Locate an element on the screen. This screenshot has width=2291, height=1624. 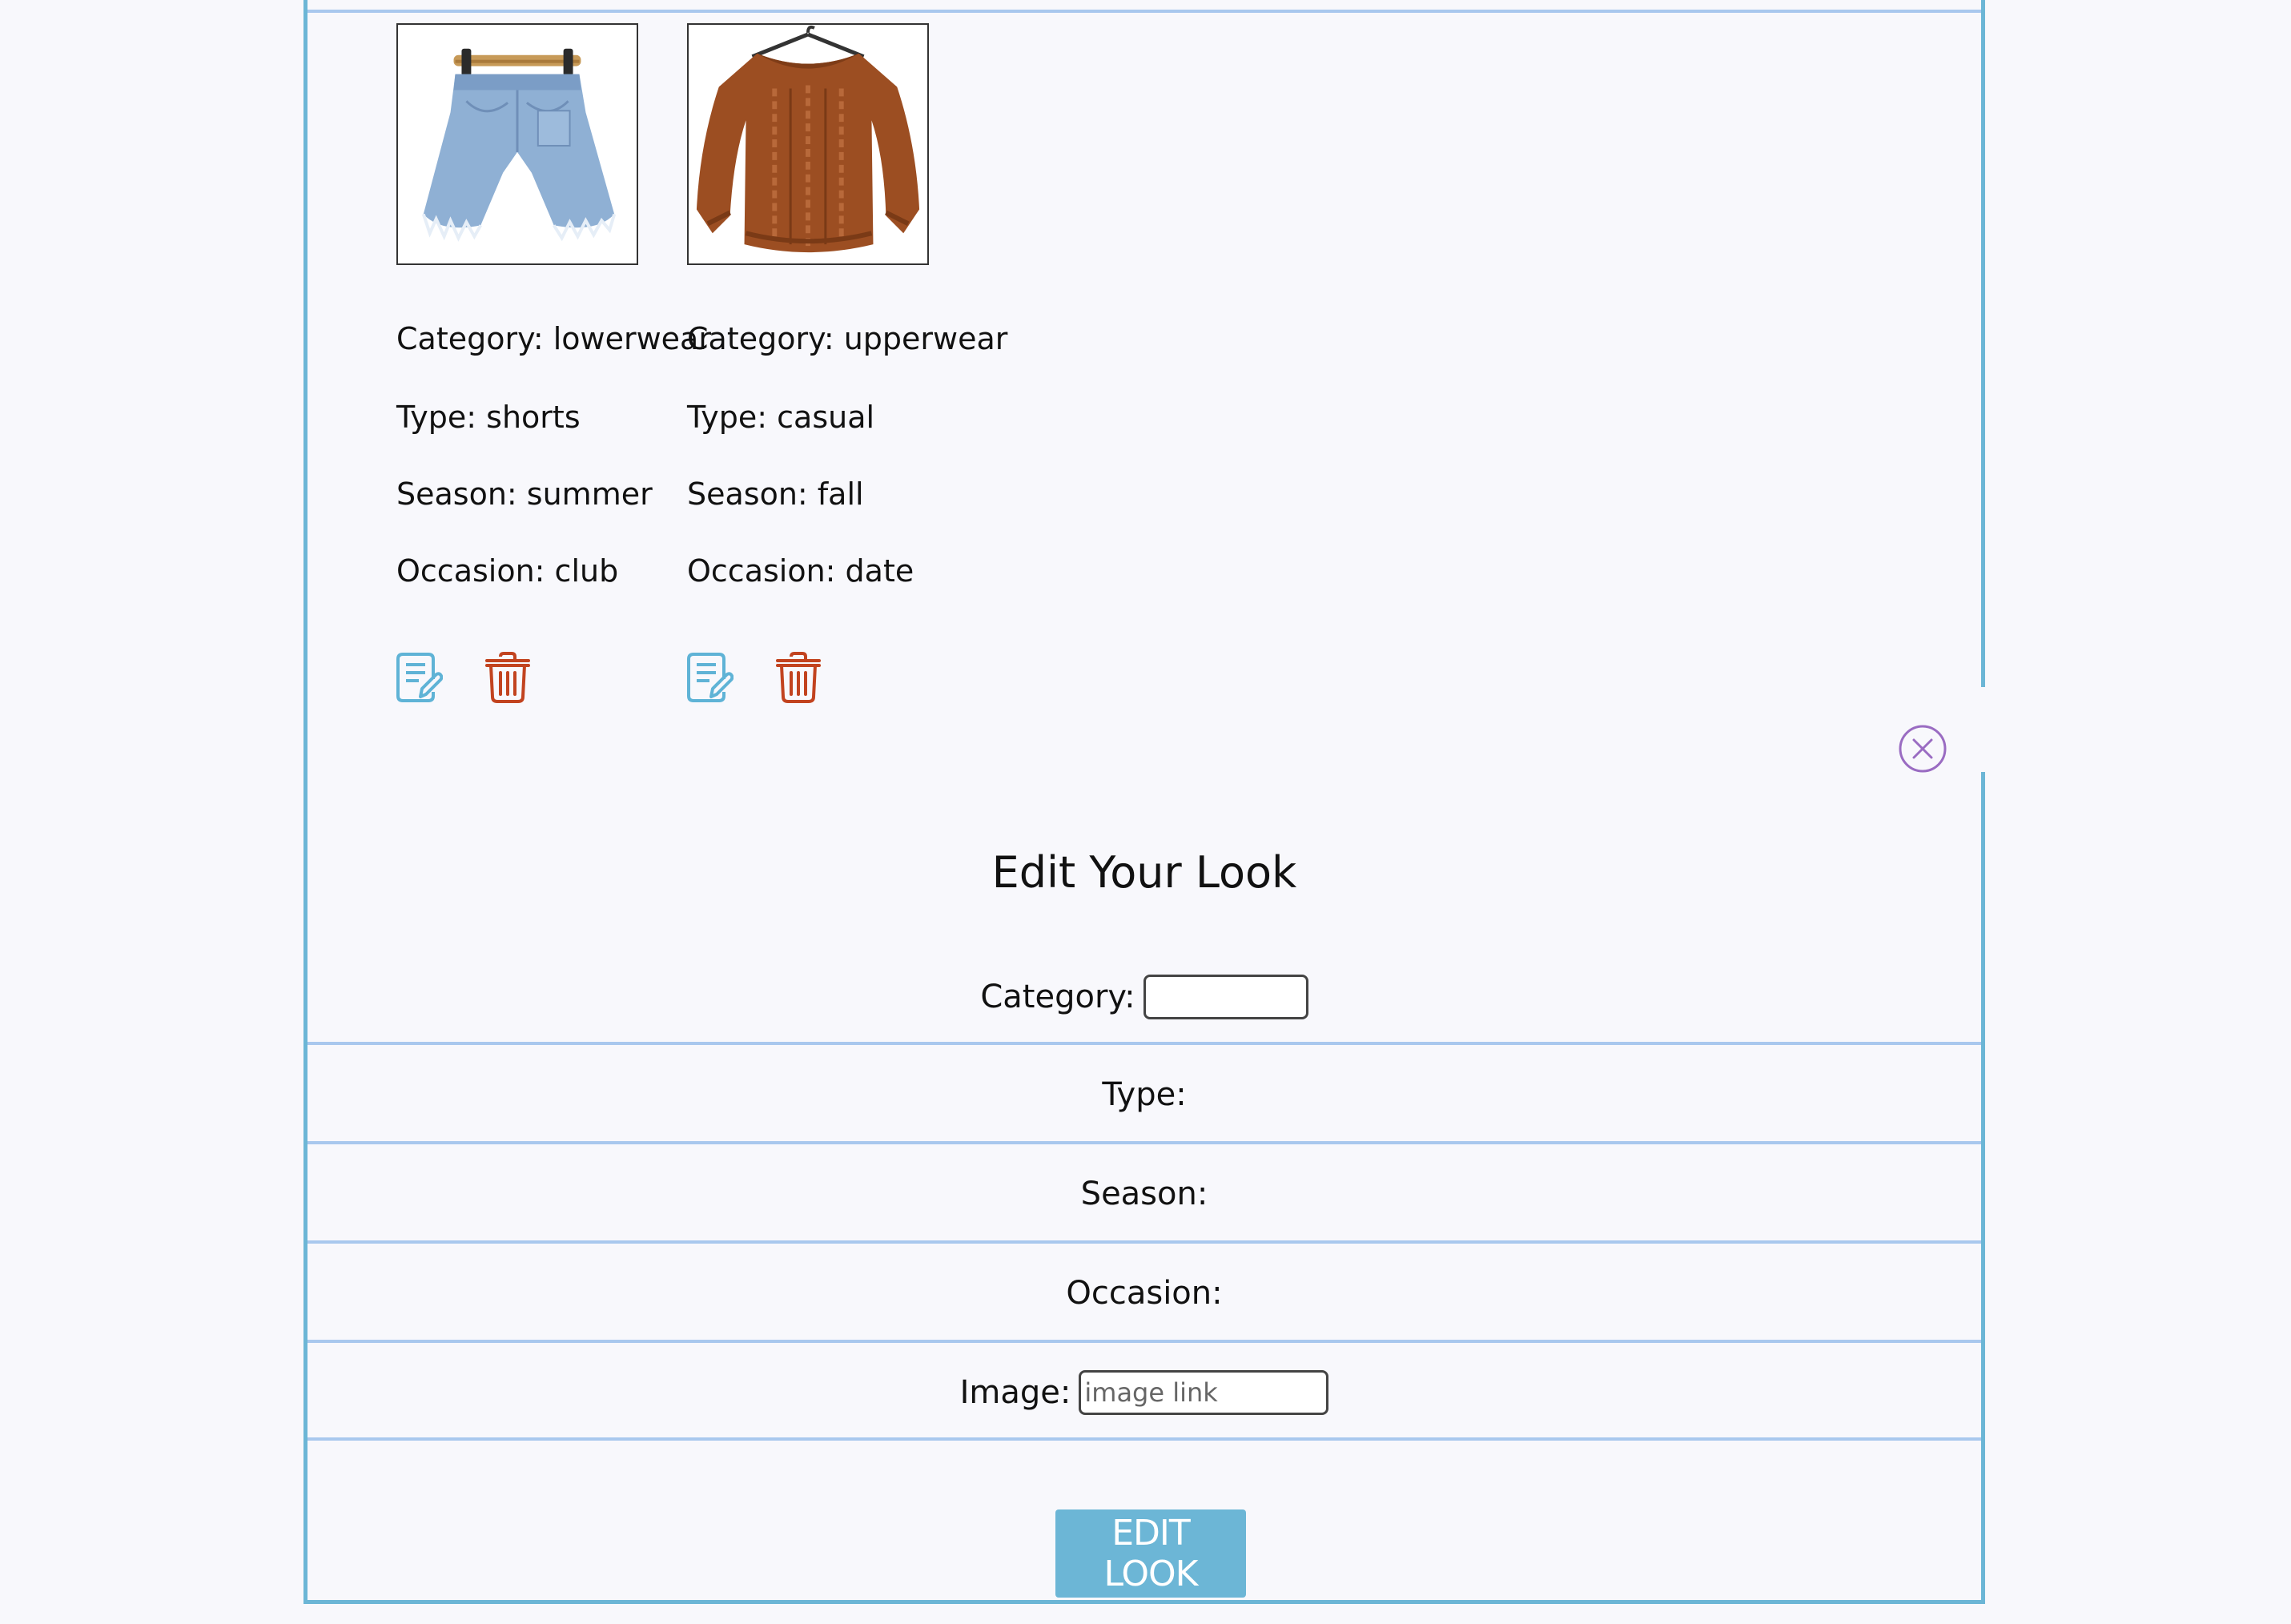
denim-shorts-image is located at coordinates (517, 144).